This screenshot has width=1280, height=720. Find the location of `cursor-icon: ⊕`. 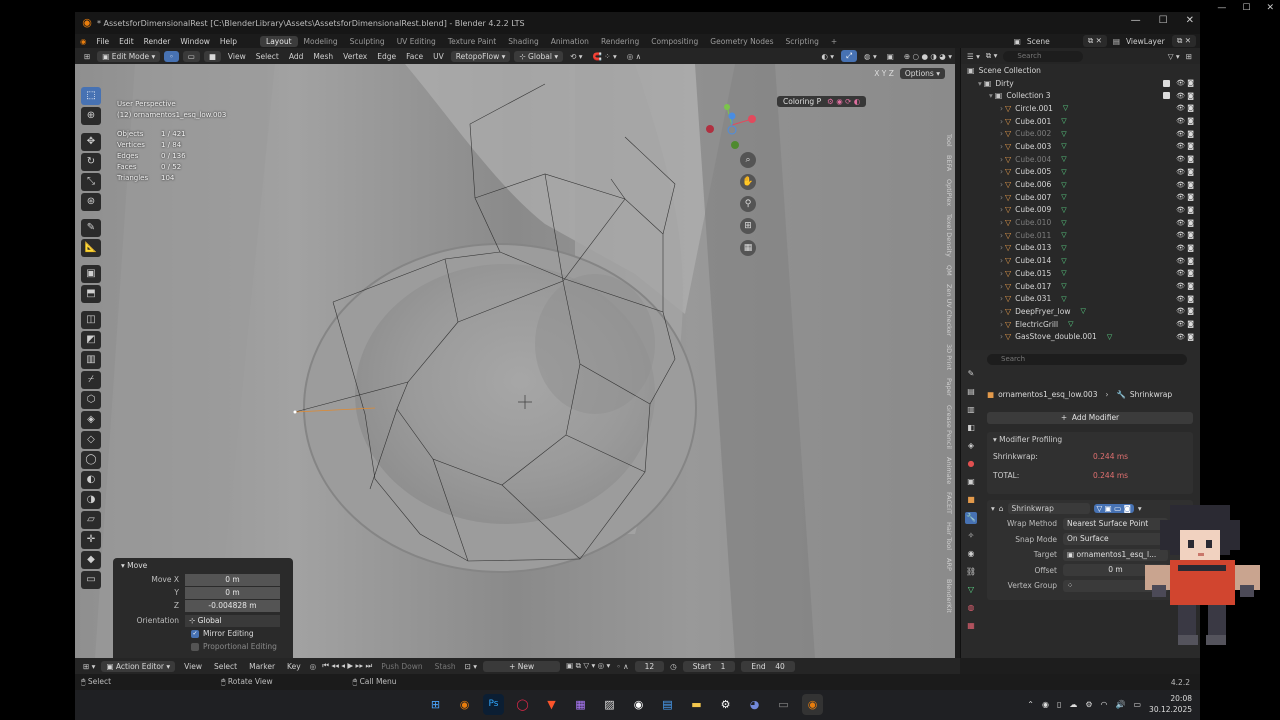

cursor-icon: ⊕ is located at coordinates (91, 116).